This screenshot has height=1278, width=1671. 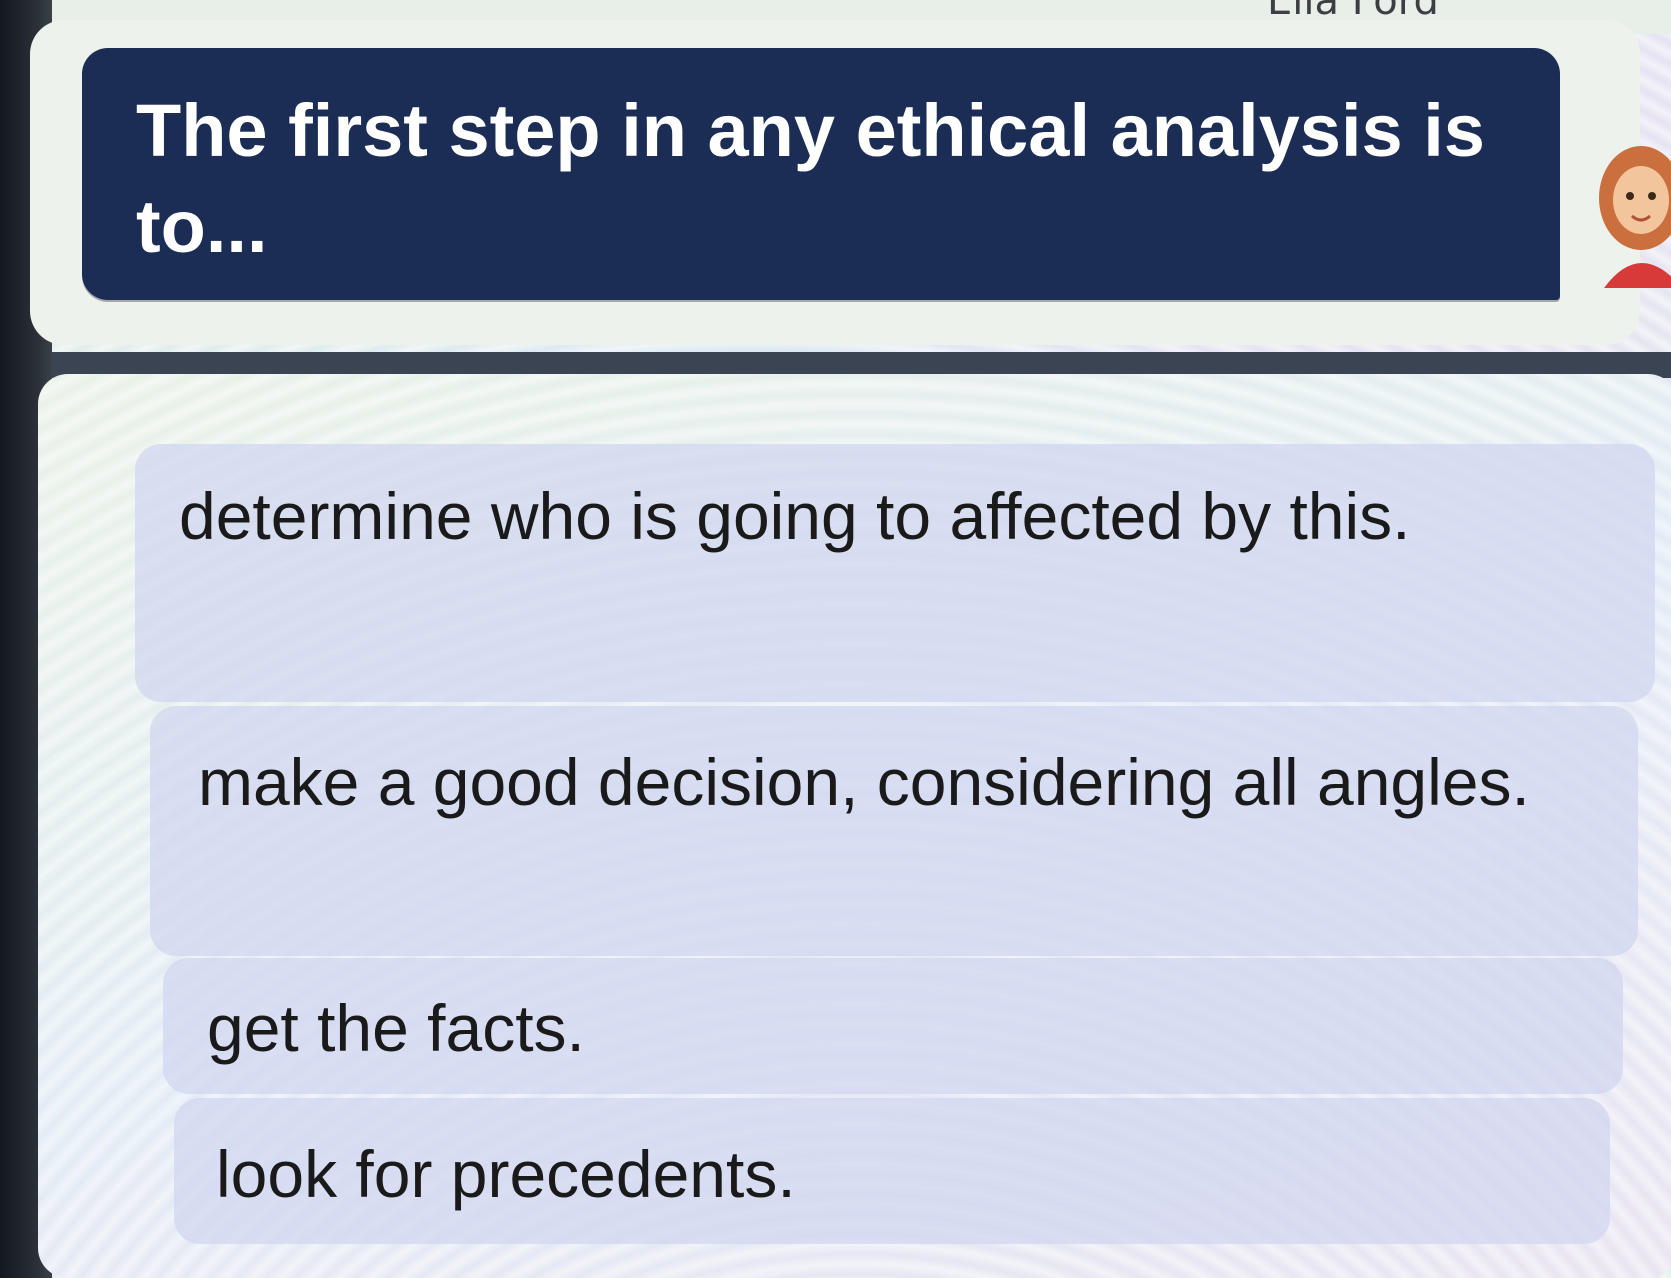 I want to click on character-avatar-icon, so click(x=1635, y=217).